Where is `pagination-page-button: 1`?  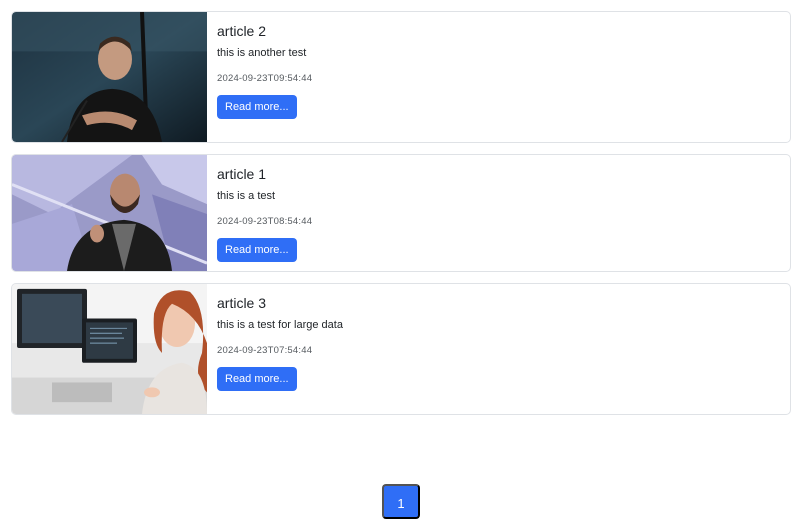 pagination-page-button: 1 is located at coordinates (401, 501).